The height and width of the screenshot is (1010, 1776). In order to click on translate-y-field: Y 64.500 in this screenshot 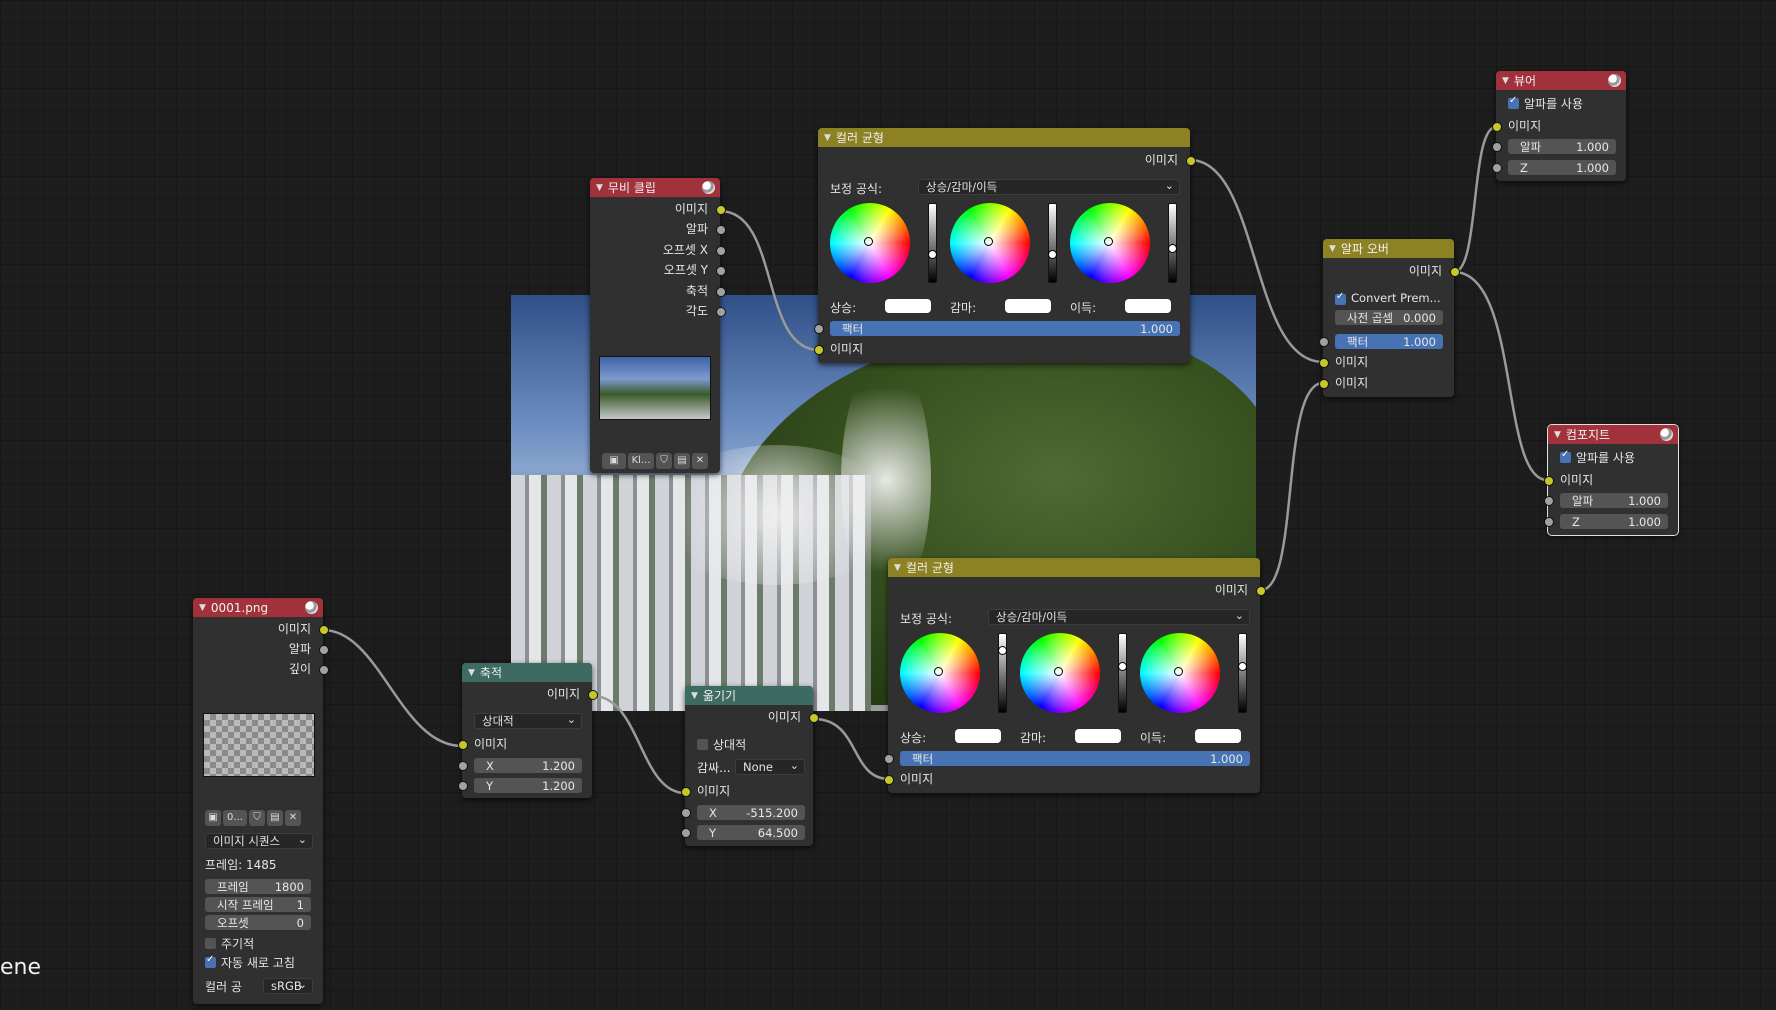, I will do `click(751, 832)`.